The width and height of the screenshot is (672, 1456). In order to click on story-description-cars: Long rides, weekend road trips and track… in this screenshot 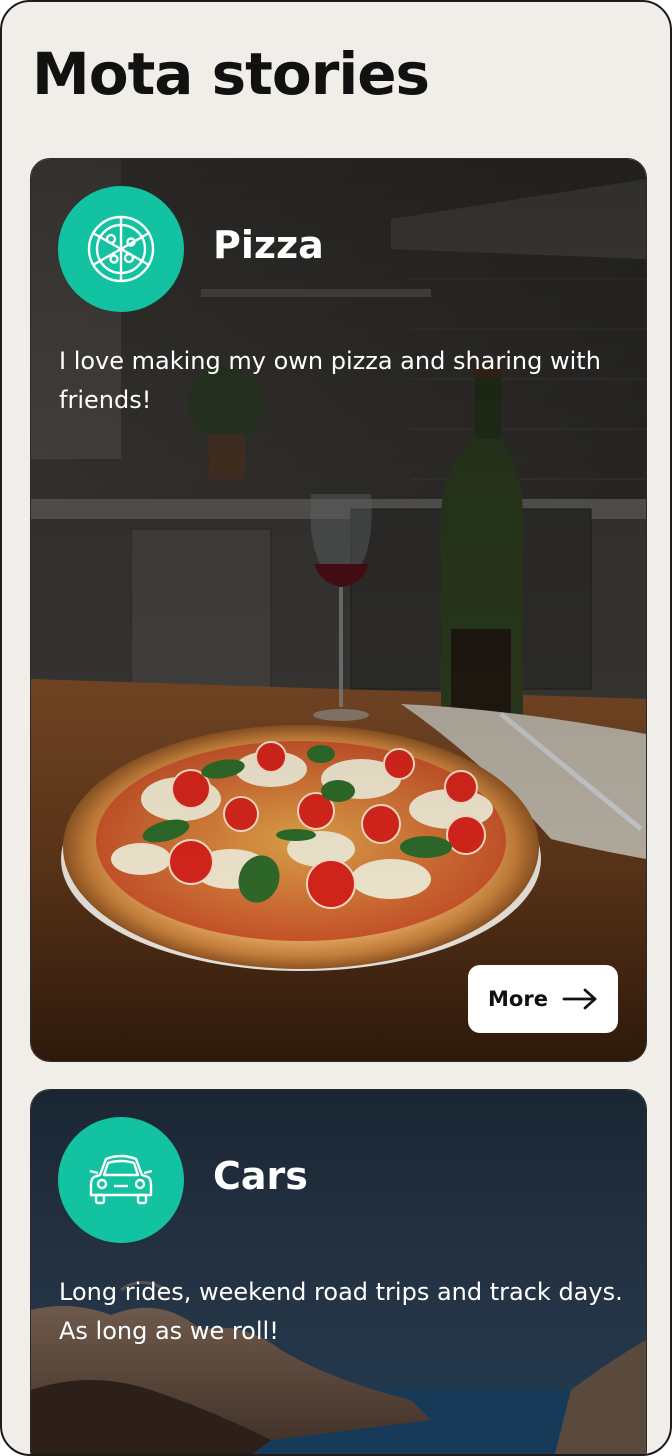, I will do `click(341, 1311)`.